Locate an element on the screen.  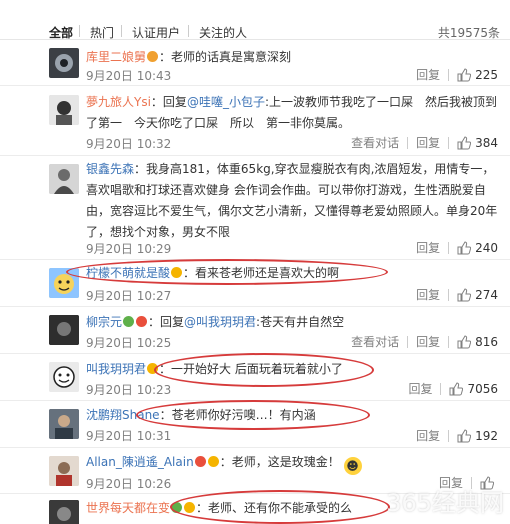
comment-time: 9月20日 10:43 is located at coordinates (129, 76).